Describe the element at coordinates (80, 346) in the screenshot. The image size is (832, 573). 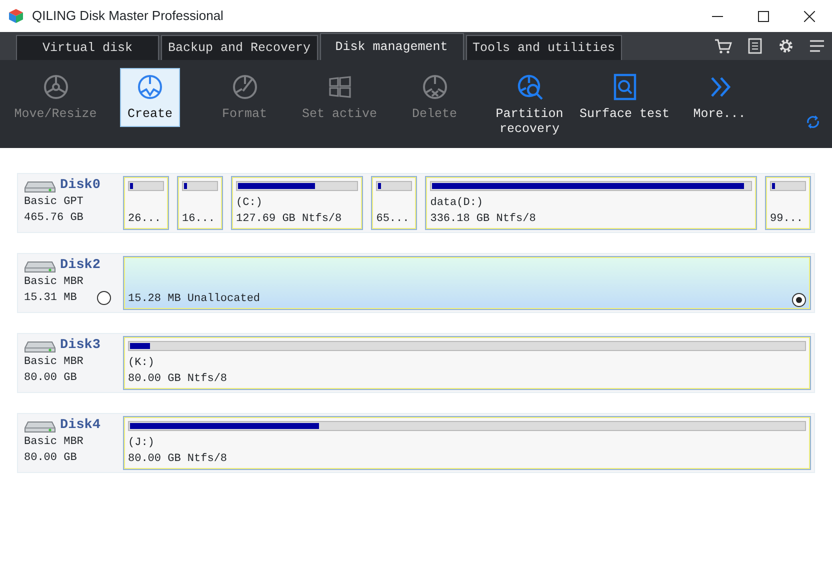
I see `disk-name: Disk3` at that location.